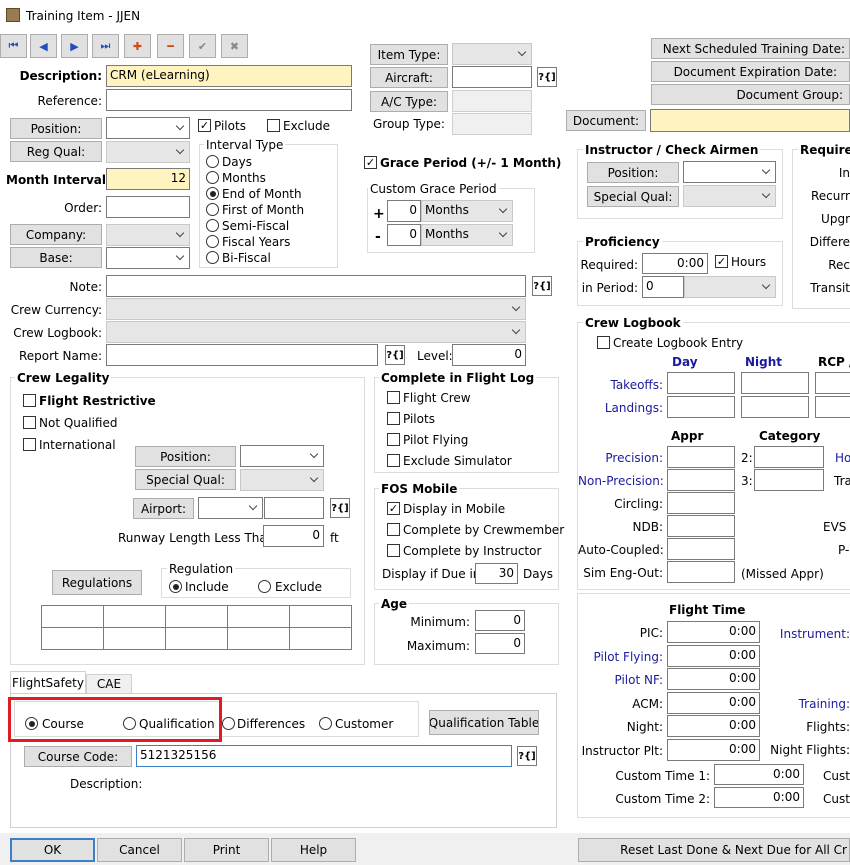  Describe the element at coordinates (204, 125) in the screenshot. I see `pilots-checkbox: ✓` at that location.